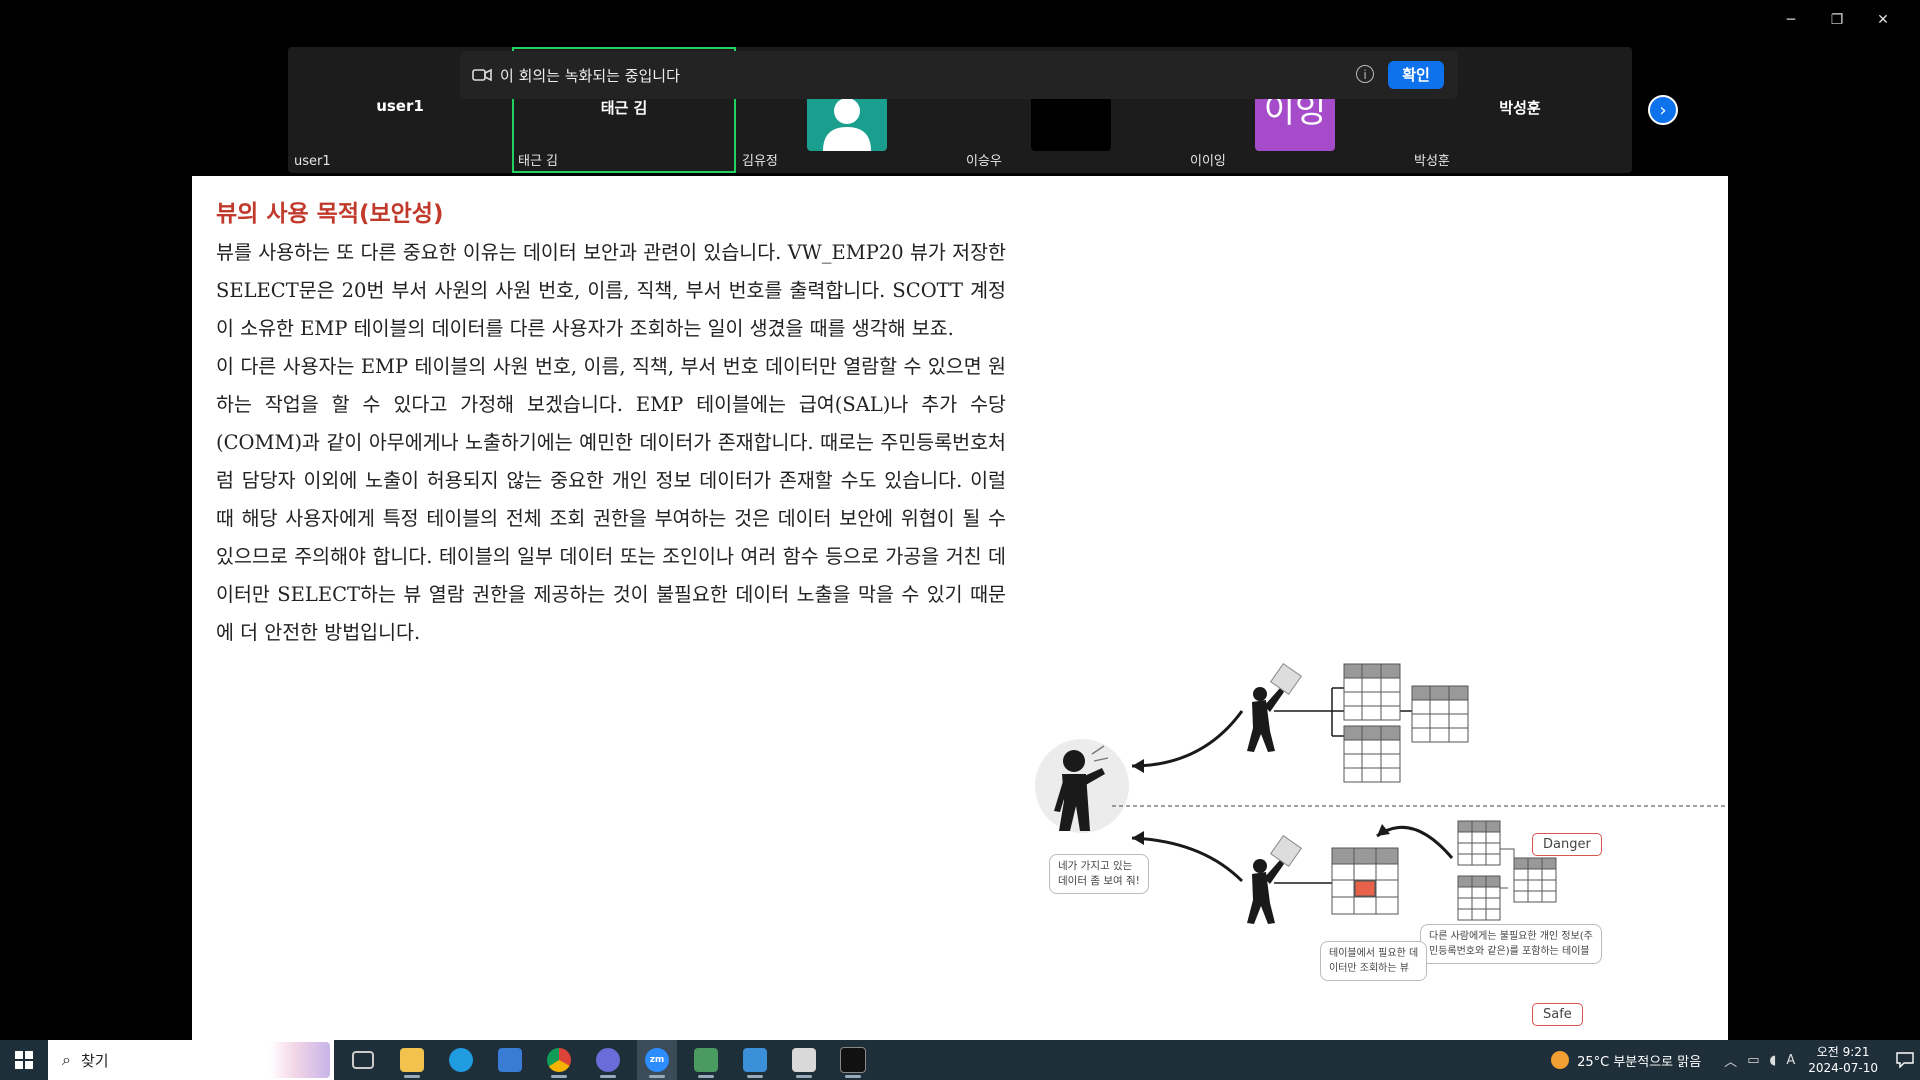 Image resolution: width=1920 pixels, height=1080 pixels. I want to click on zoom-icon: zm, so click(657, 1060).